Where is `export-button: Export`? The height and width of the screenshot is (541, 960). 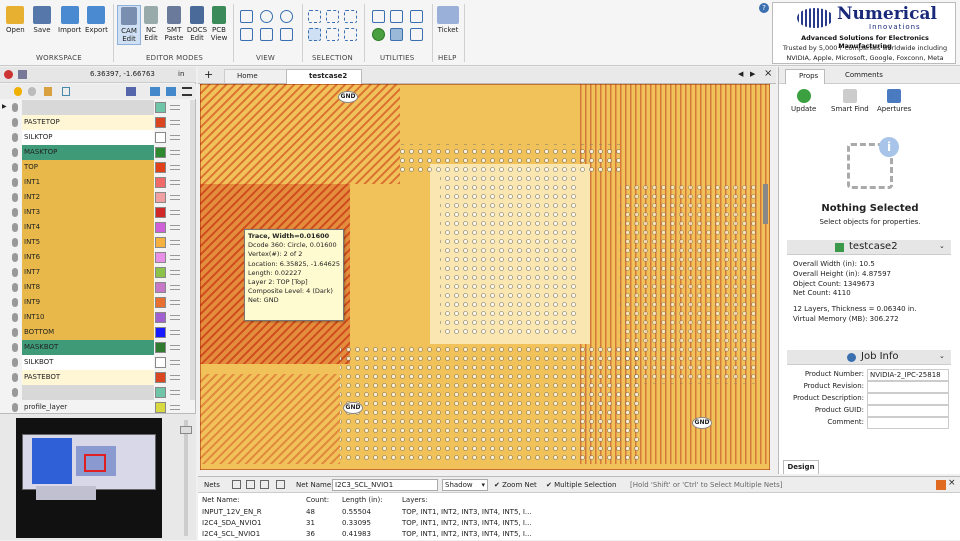
export-button: Export is located at coordinates (96, 20).